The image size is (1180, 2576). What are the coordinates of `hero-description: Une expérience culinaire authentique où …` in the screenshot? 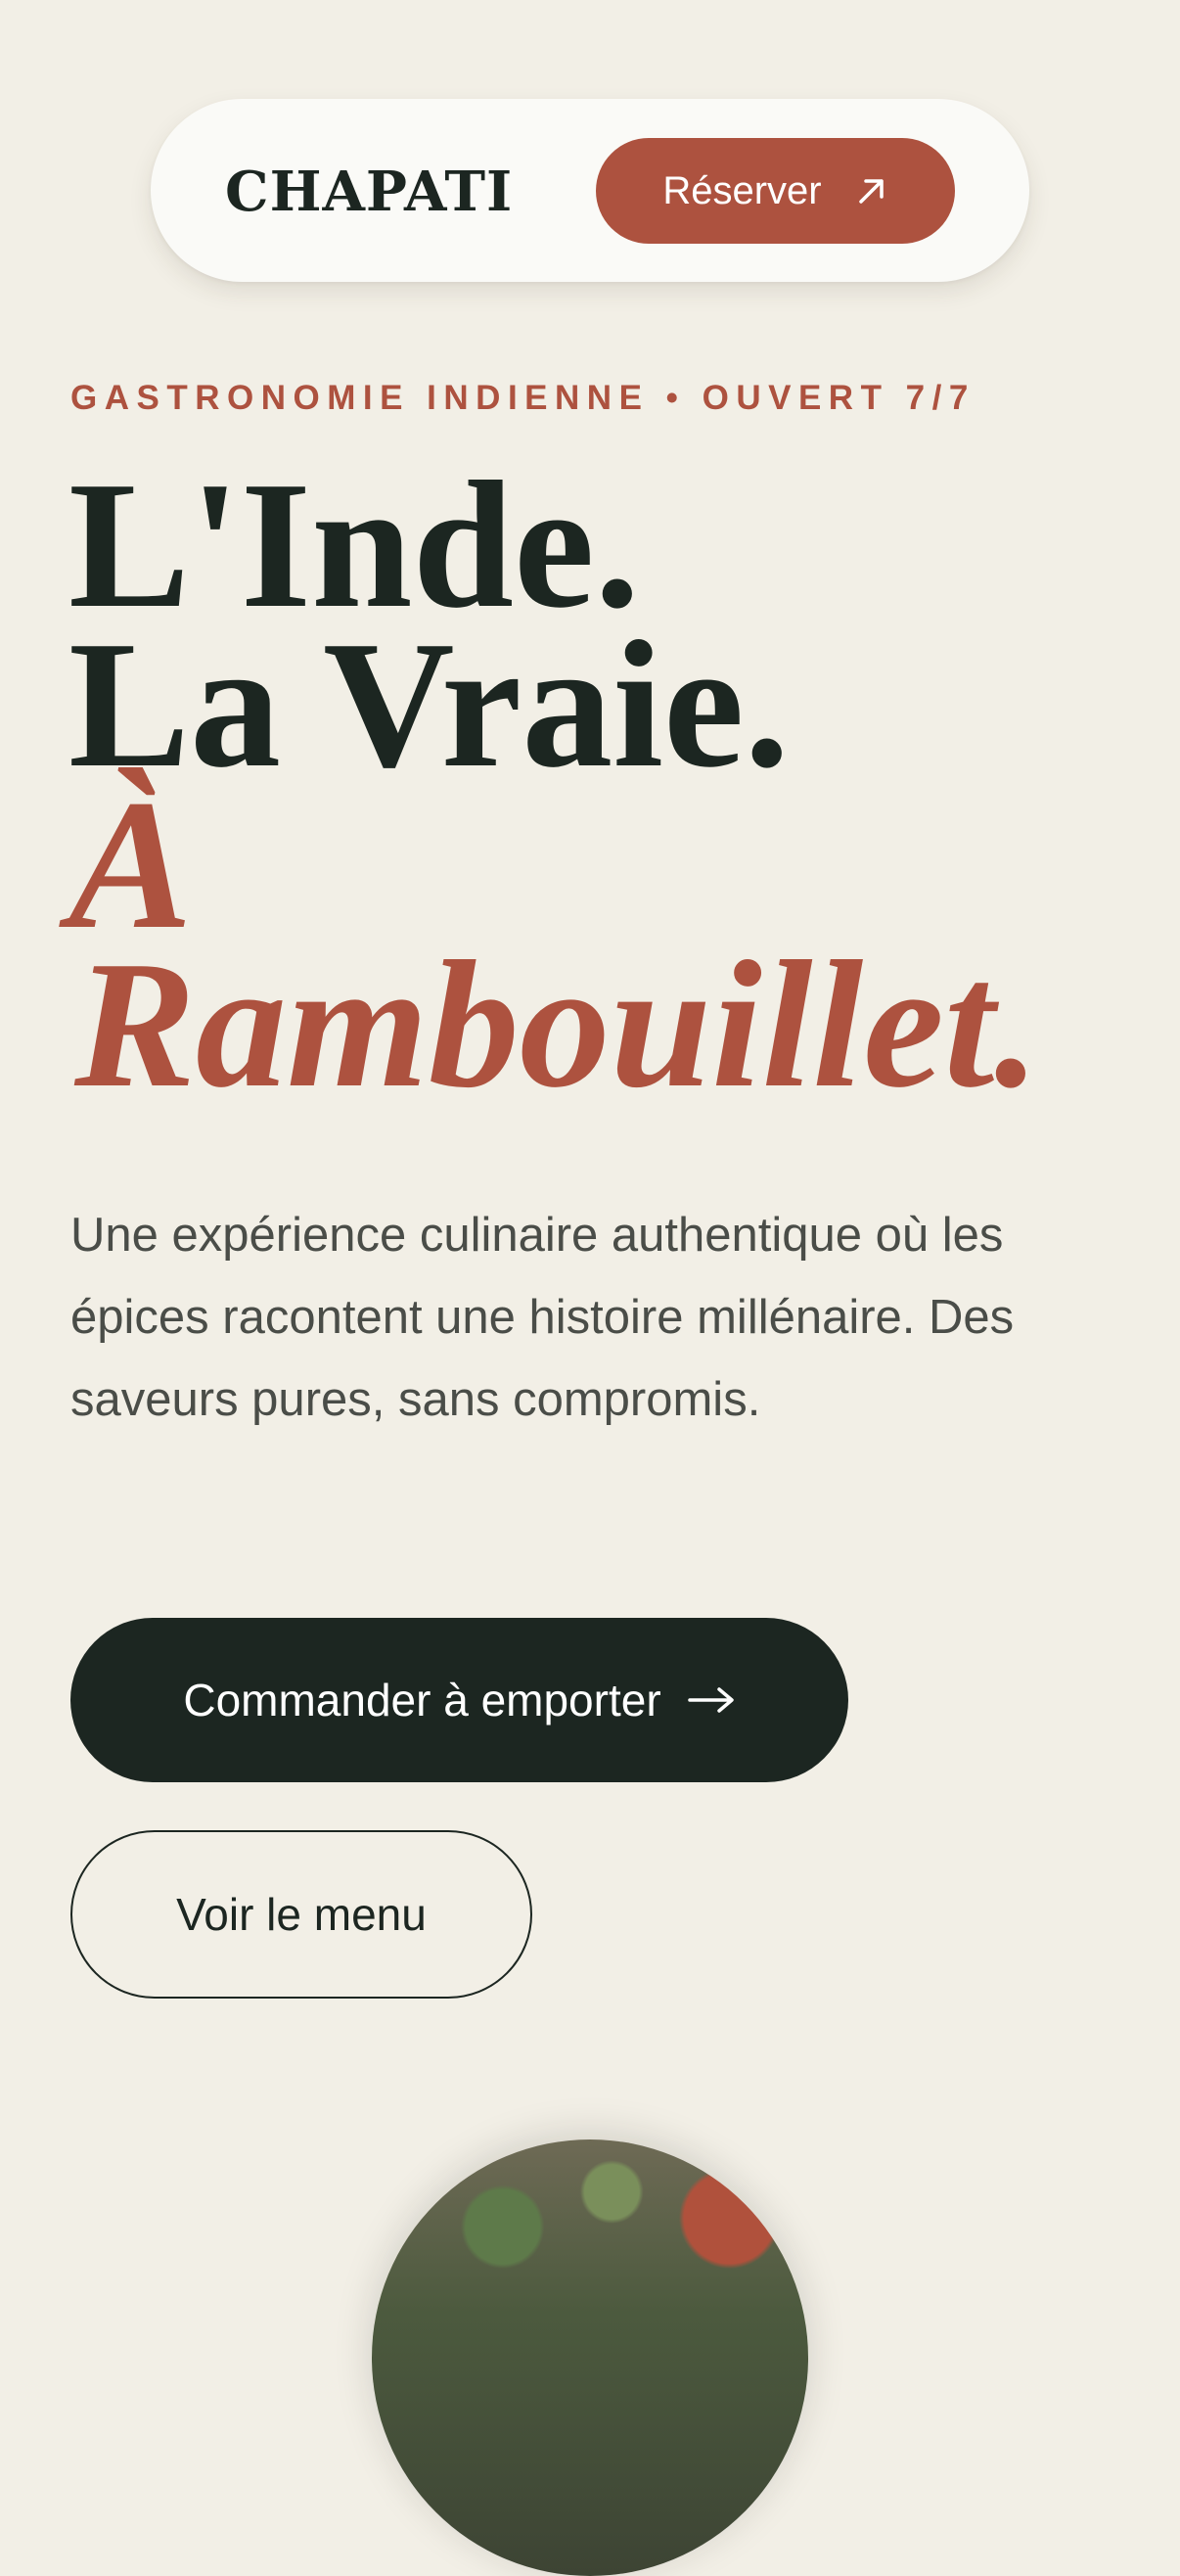 It's located at (542, 1317).